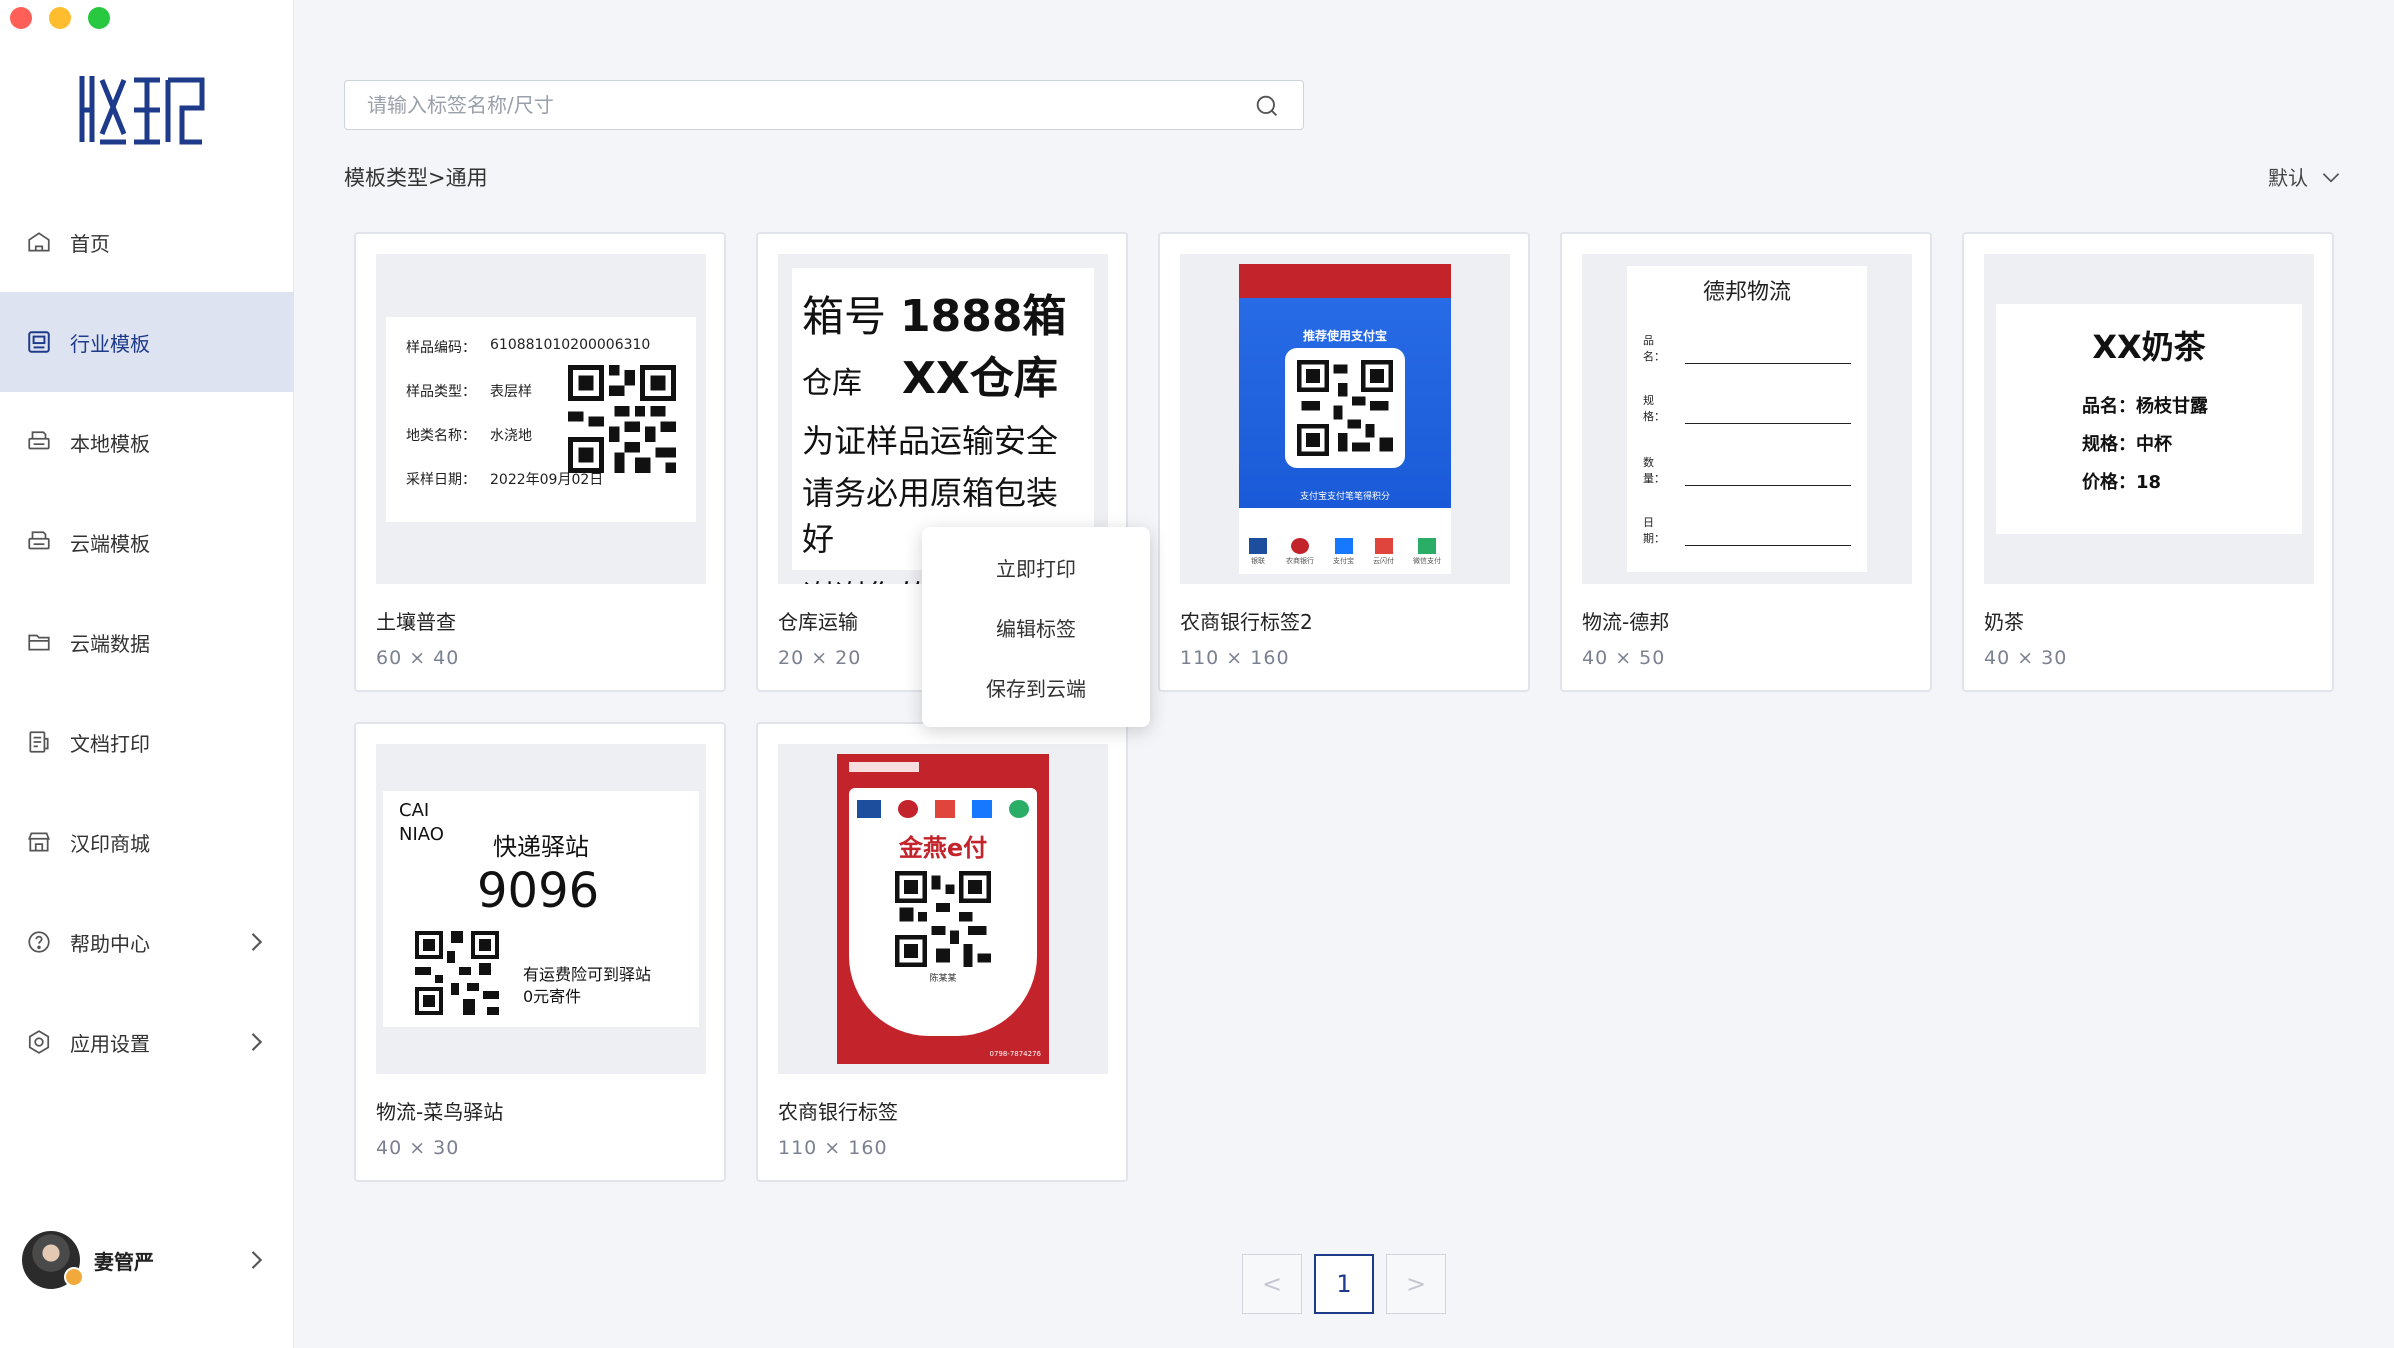 The image size is (2394, 1348). What do you see at coordinates (416, 178) in the screenshot?
I see `breadcrumb: 模板类型>通用` at bounding box center [416, 178].